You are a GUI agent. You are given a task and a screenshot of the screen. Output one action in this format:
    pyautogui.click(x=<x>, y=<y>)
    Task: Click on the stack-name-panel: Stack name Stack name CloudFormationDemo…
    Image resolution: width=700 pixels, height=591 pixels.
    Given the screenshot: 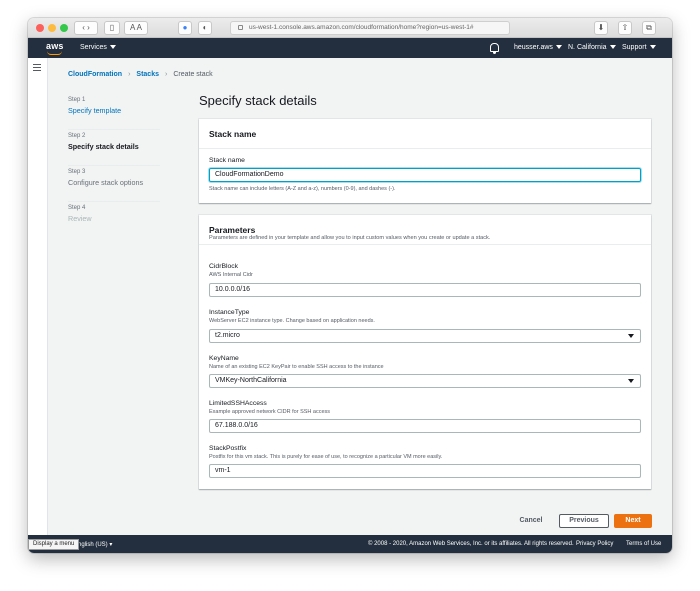 What is the action you would take?
    pyautogui.click(x=425, y=161)
    